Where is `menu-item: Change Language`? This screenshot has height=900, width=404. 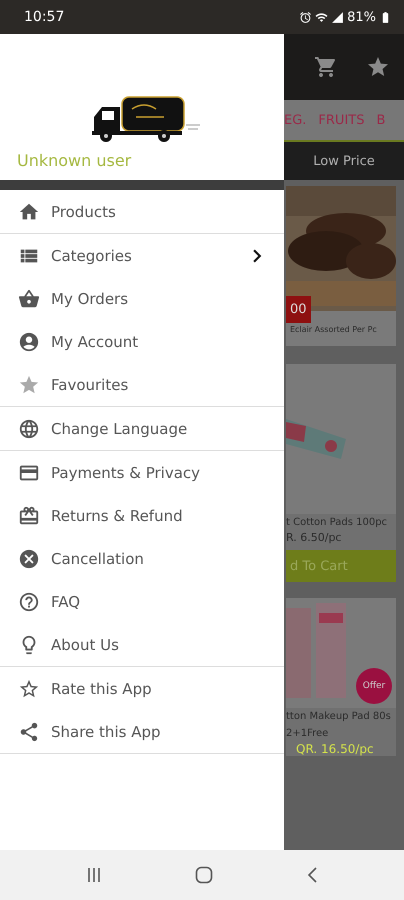 menu-item: Change Language is located at coordinates (142, 428).